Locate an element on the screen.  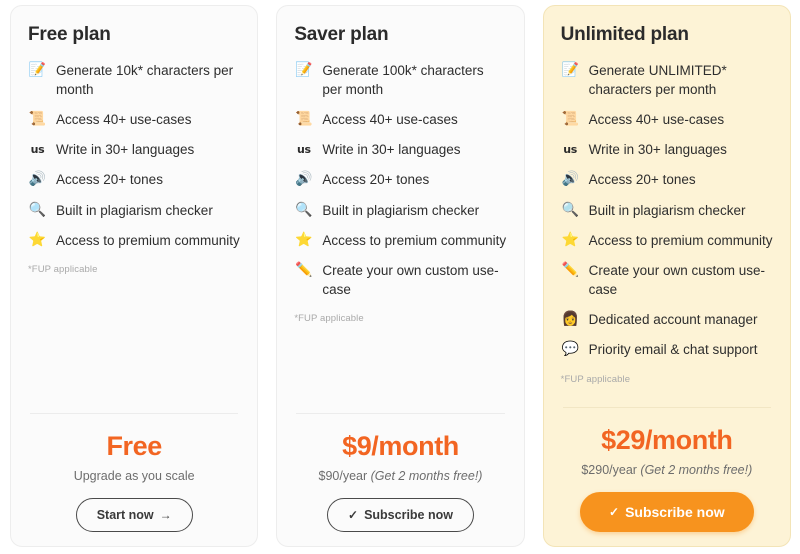
cta-button-free: Start now → is located at coordinates (134, 515).